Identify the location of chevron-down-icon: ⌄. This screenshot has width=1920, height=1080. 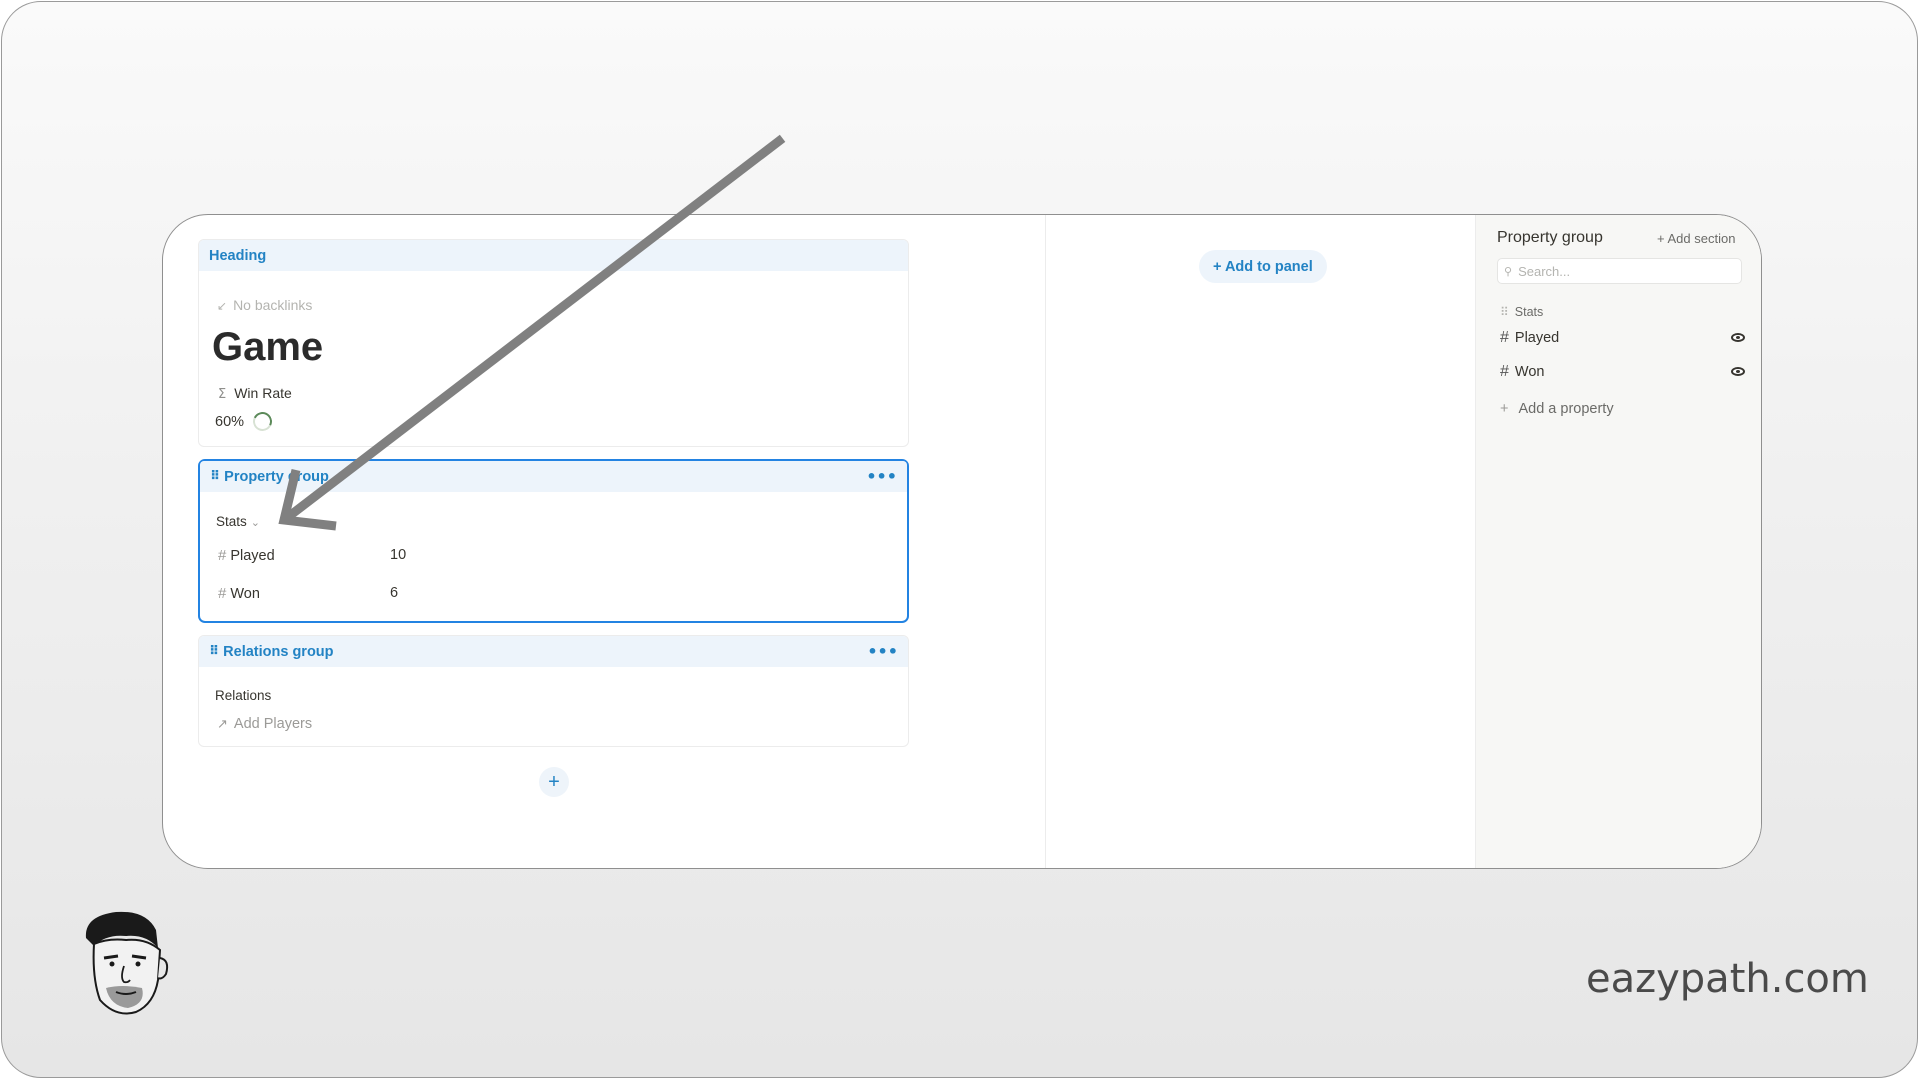
(255, 522).